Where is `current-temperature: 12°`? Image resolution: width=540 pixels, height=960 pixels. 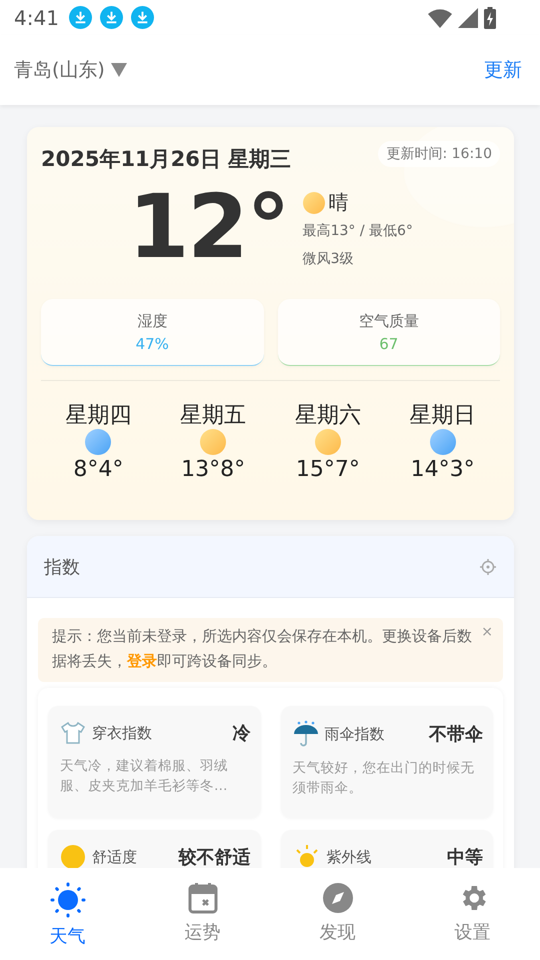
current-temperature: 12° is located at coordinates (208, 227).